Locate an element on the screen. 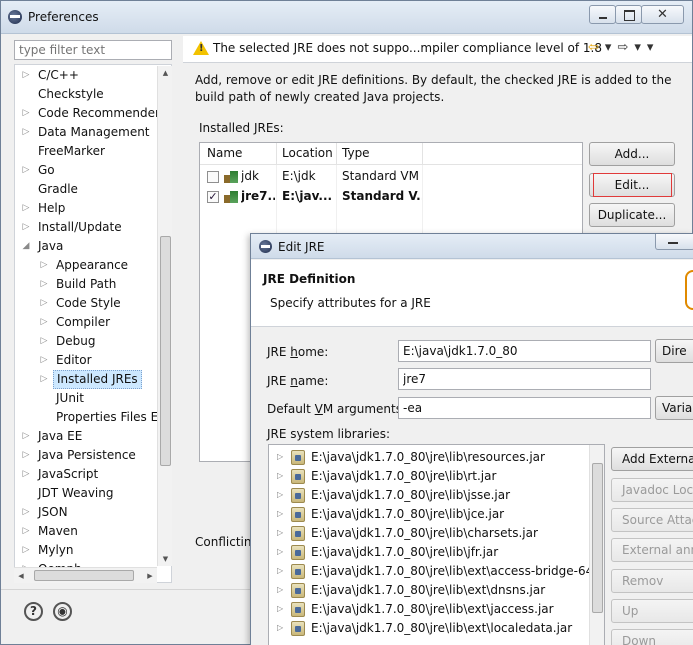  tree-item: ▷ Maven is located at coordinates (93, 531).